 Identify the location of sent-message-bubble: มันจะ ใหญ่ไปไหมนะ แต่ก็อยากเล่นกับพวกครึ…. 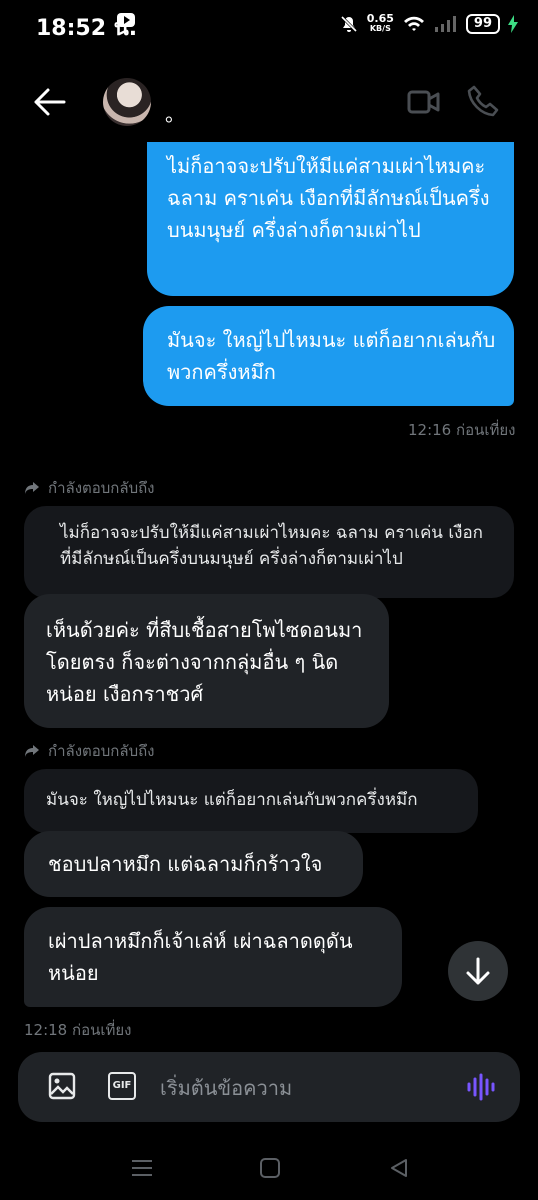
(328, 356).